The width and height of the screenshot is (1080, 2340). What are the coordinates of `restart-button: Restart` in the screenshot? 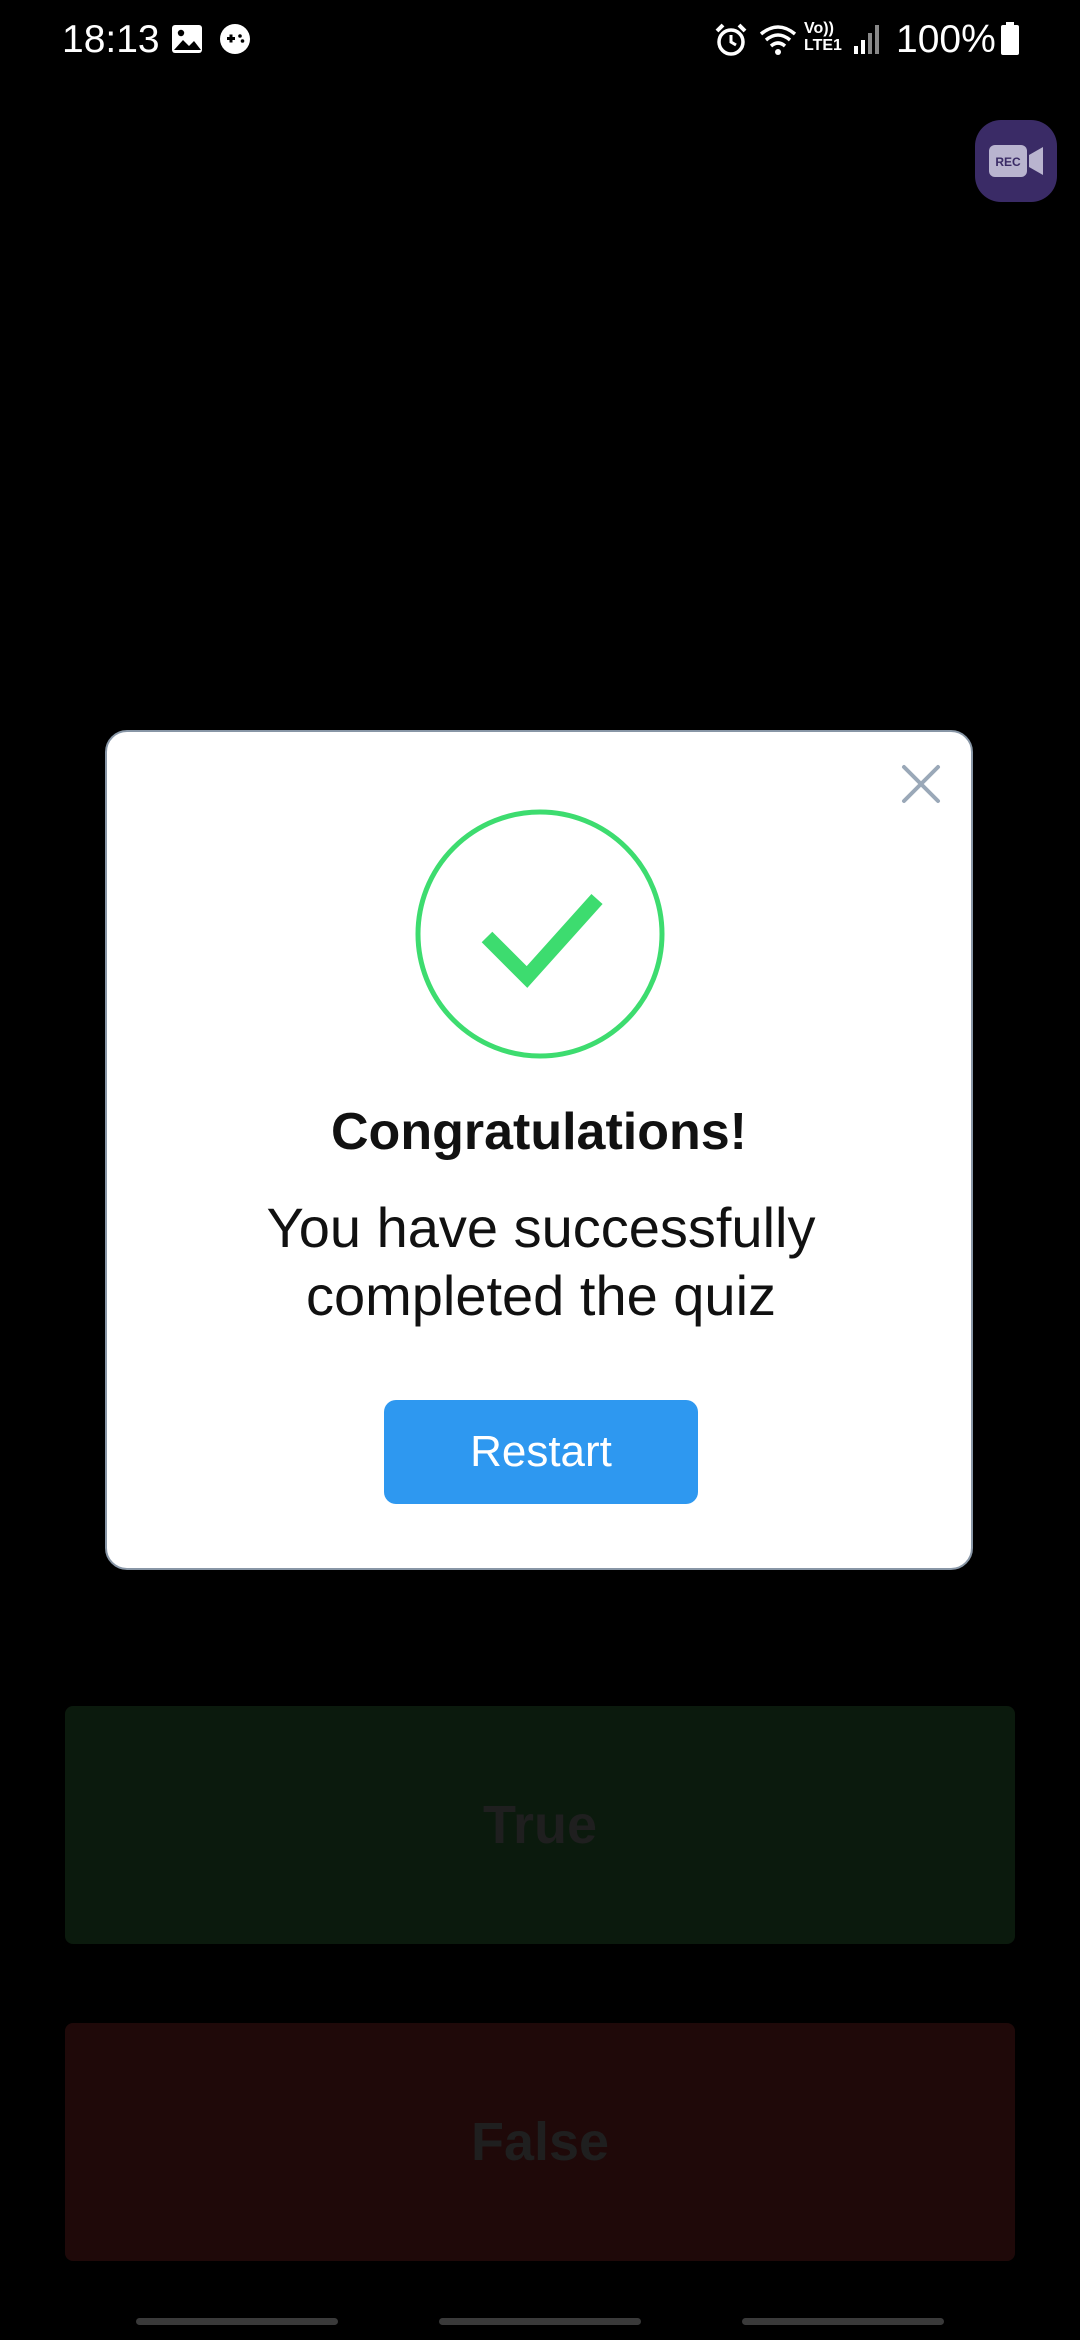 It's located at (541, 1452).